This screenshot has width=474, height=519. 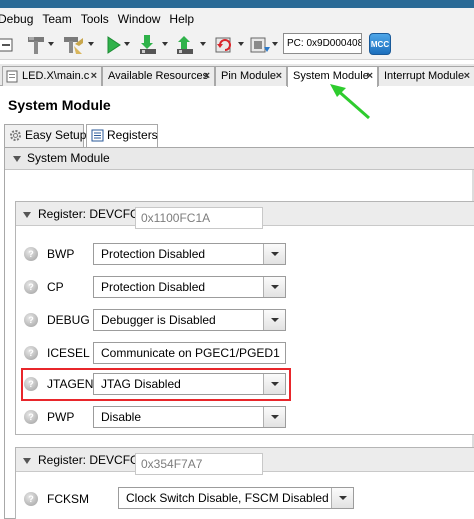 I want to click on jtagen-highlight-box, so click(x=156, y=384).